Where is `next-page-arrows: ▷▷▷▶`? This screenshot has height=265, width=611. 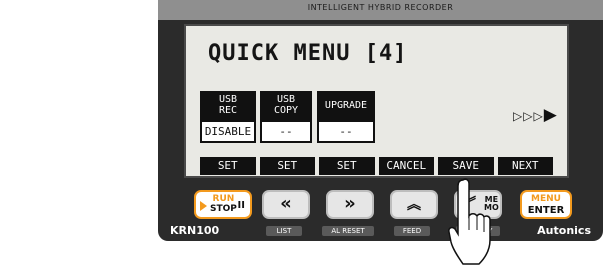
next-page-arrows: ▷▷▷▶ is located at coordinates (535, 115).